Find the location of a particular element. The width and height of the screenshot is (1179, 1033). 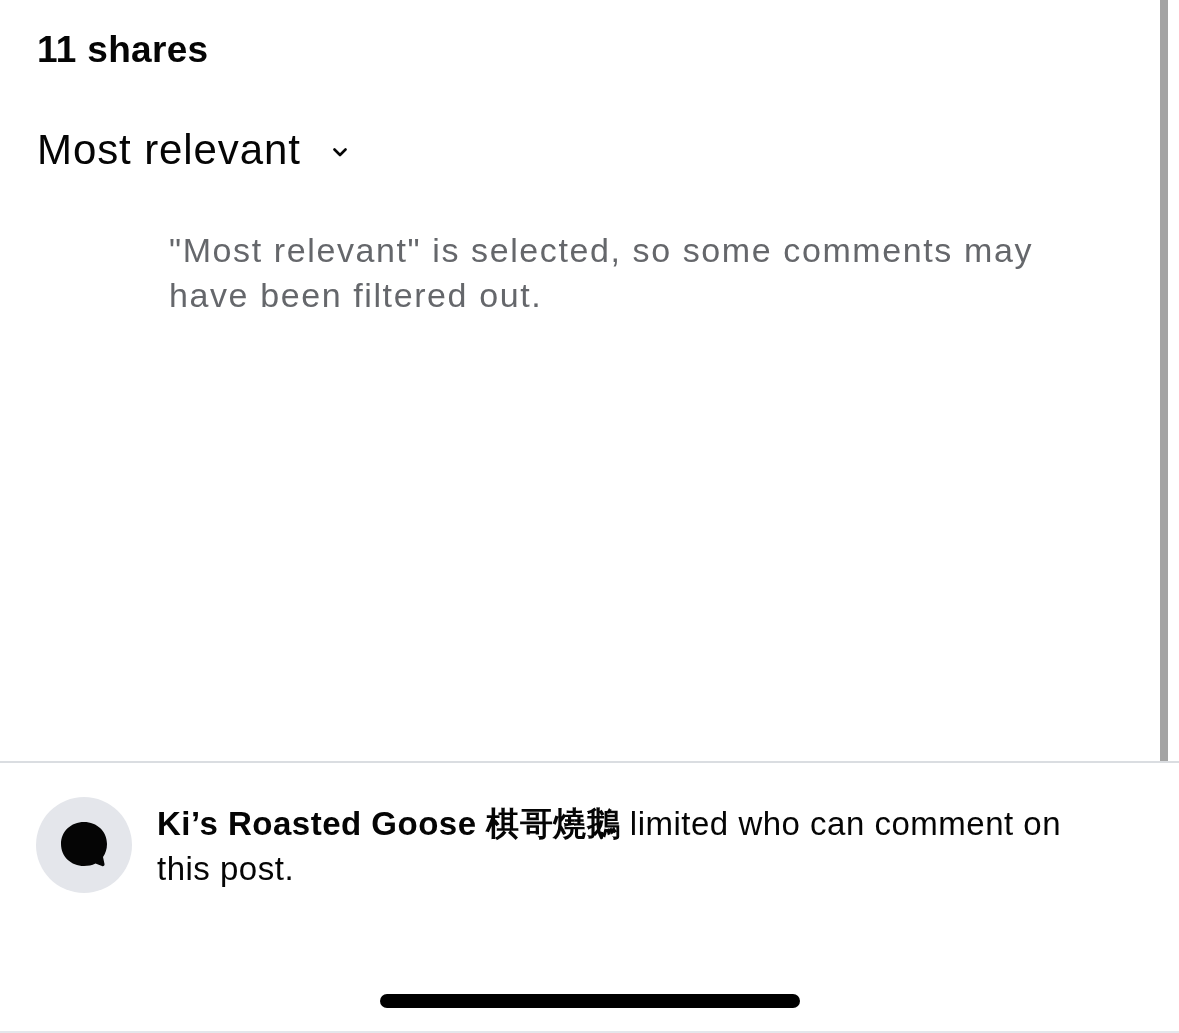

sort-dropdown: Most relevant is located at coordinates (192, 150).